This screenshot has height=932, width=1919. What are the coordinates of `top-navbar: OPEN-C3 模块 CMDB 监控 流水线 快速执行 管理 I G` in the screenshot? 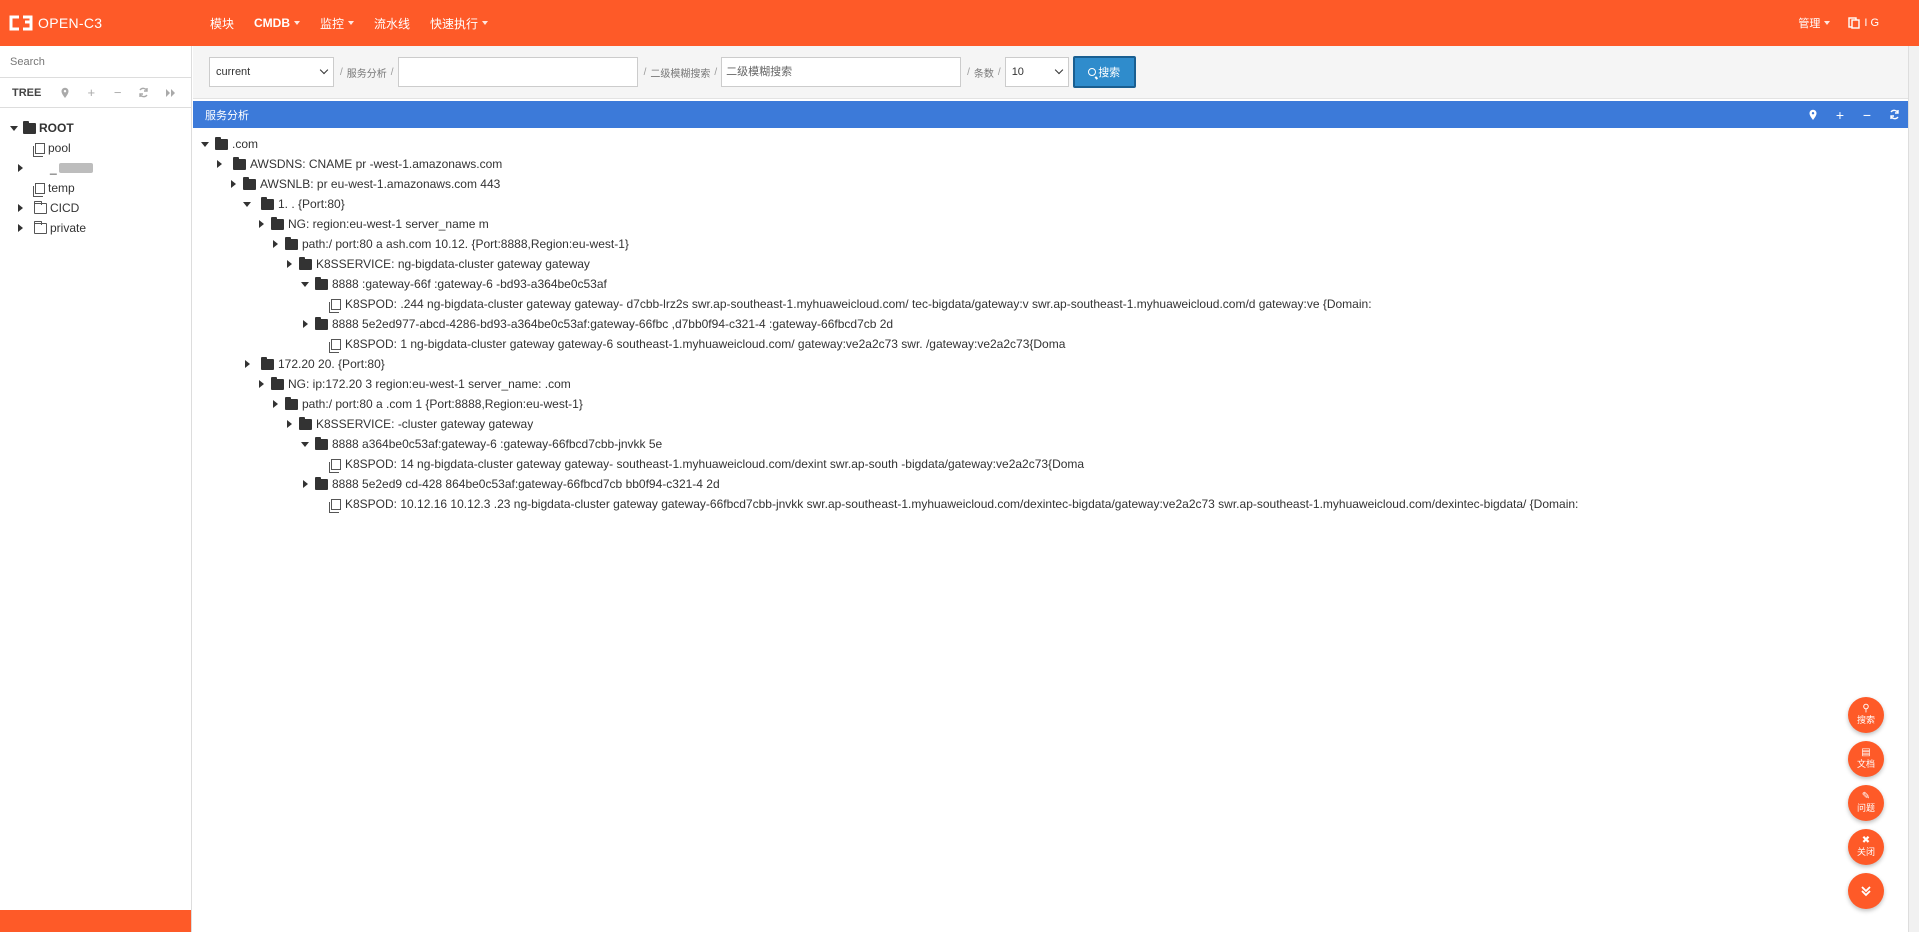 It's located at (959, 23).